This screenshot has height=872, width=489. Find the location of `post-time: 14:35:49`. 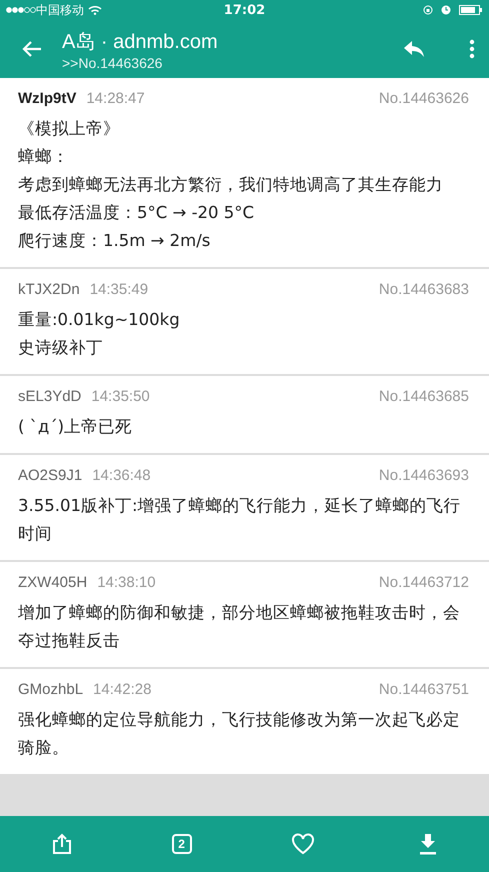

post-time: 14:35:49 is located at coordinates (119, 289).